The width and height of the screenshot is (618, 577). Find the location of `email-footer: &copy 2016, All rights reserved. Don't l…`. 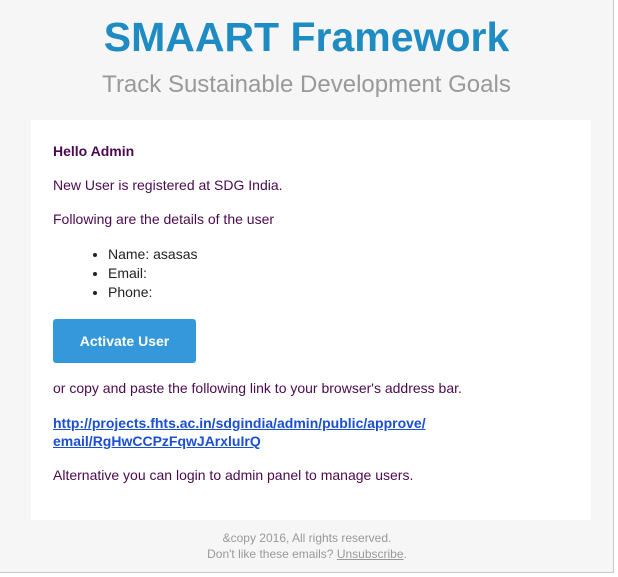

email-footer: &copy 2016, All rights reserved. Don't l… is located at coordinates (307, 546).